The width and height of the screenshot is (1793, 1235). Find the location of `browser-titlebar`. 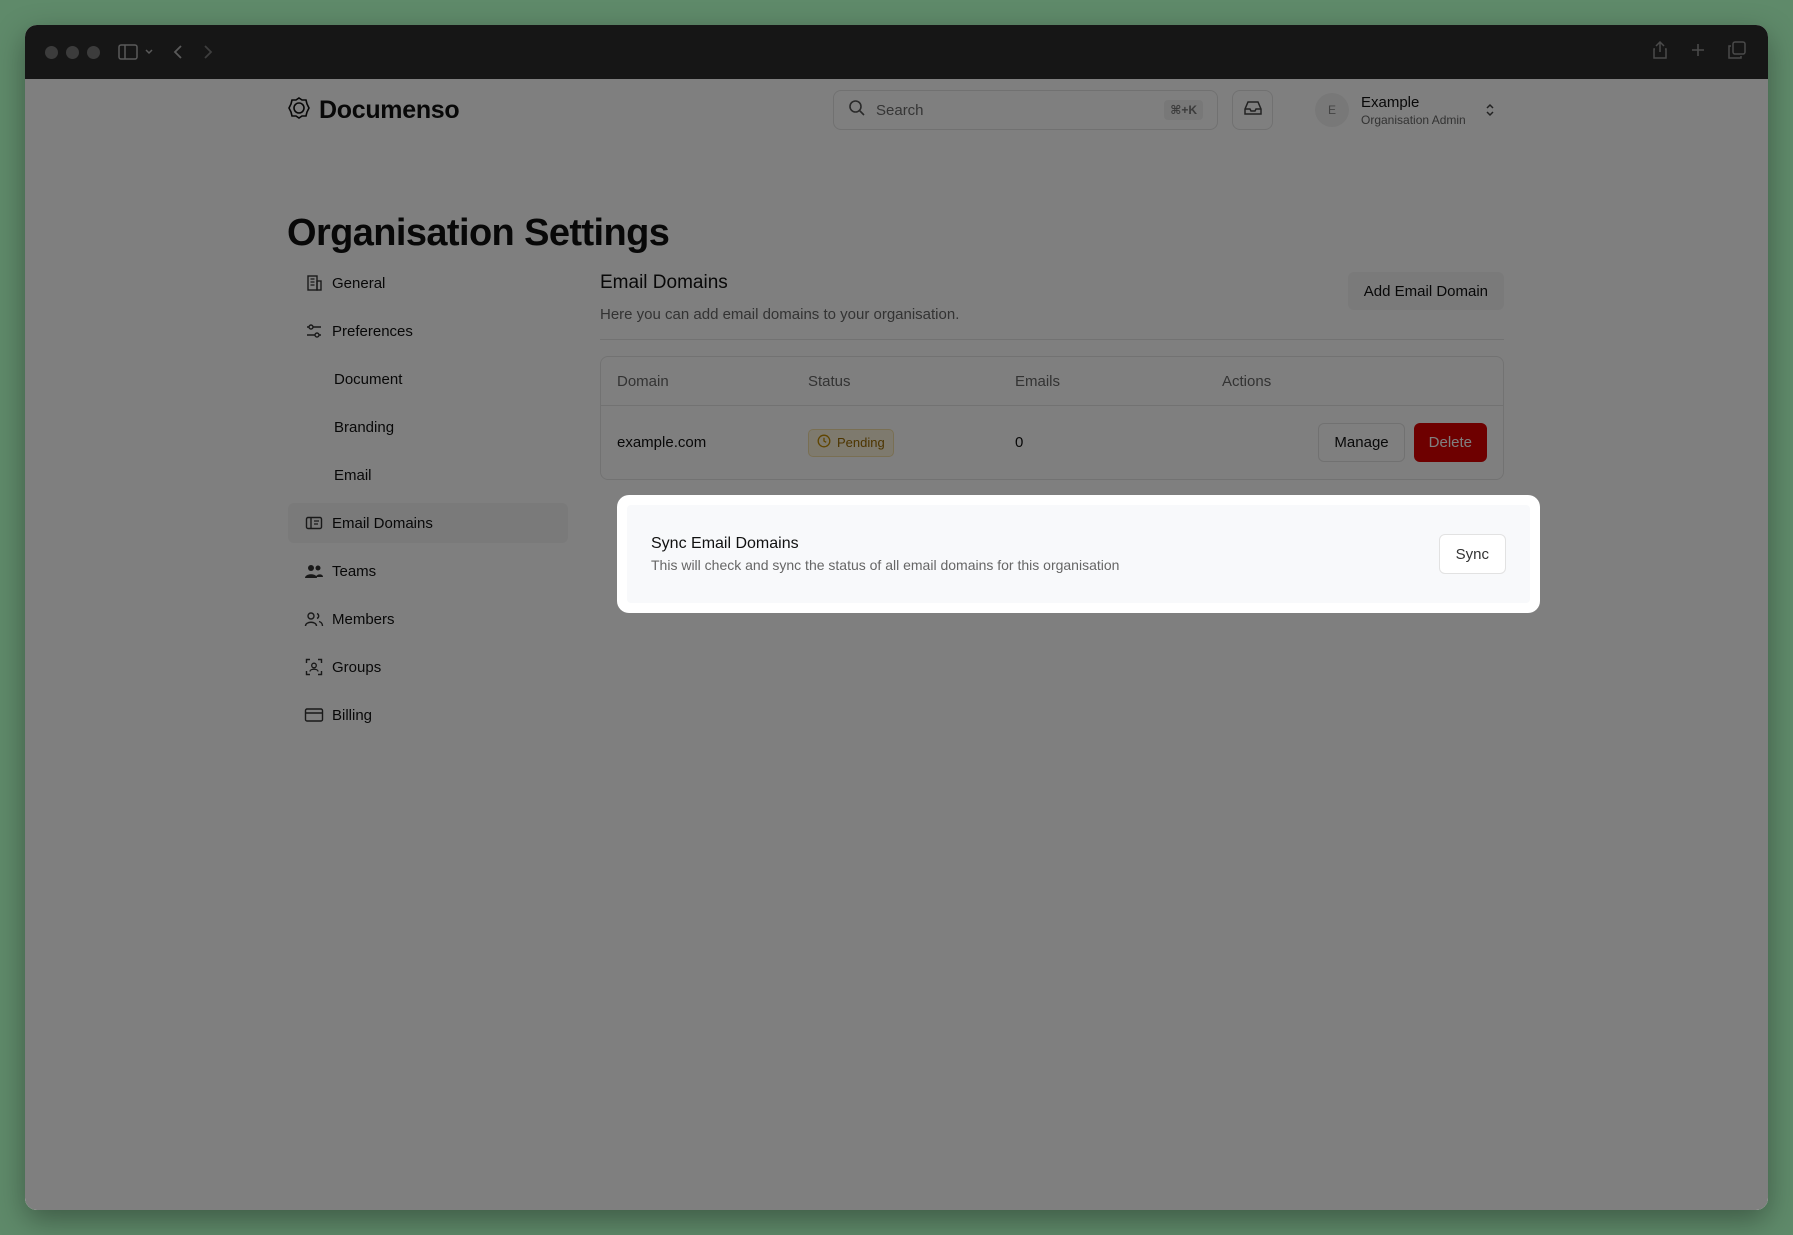

browser-titlebar is located at coordinates (896, 52).